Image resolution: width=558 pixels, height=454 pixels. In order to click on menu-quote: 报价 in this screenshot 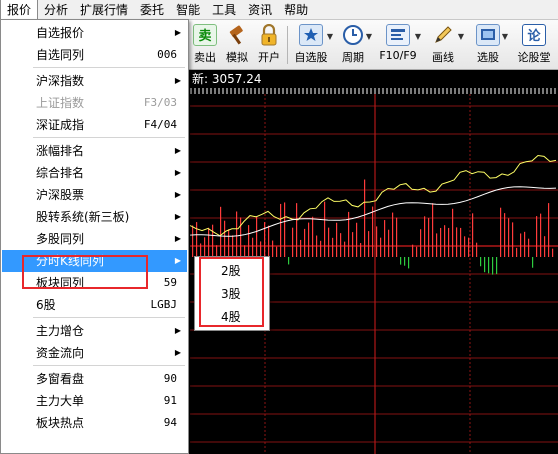, I will do `click(19, 10)`.